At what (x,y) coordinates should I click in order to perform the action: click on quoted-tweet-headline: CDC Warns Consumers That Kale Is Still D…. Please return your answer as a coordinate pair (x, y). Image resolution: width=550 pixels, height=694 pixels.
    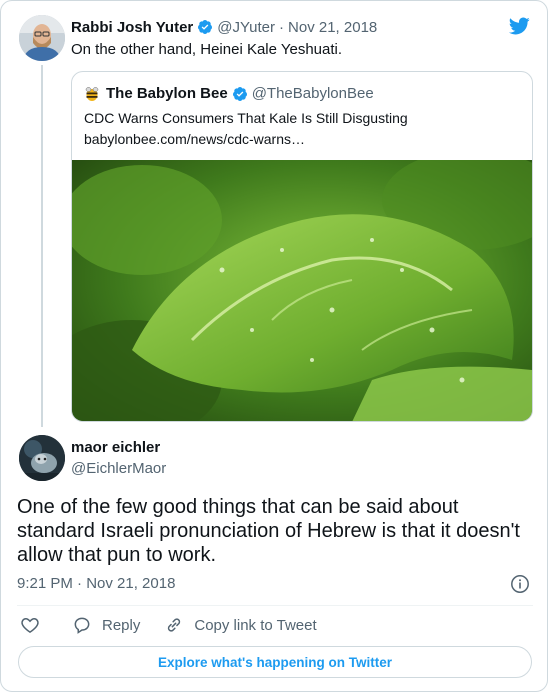
    Looking at the image, I should click on (246, 118).